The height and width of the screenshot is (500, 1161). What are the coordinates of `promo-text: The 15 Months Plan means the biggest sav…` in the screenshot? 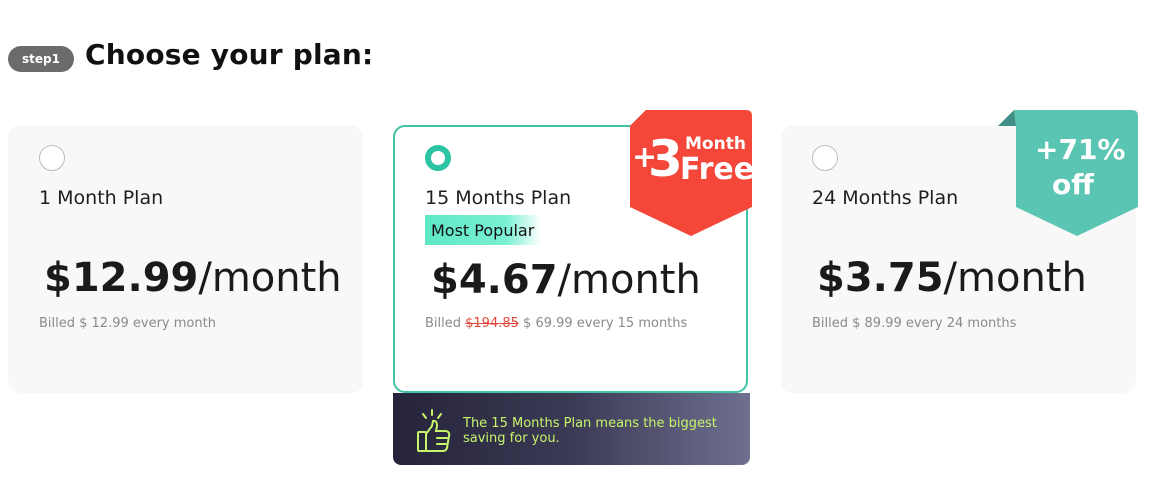 It's located at (590, 431).